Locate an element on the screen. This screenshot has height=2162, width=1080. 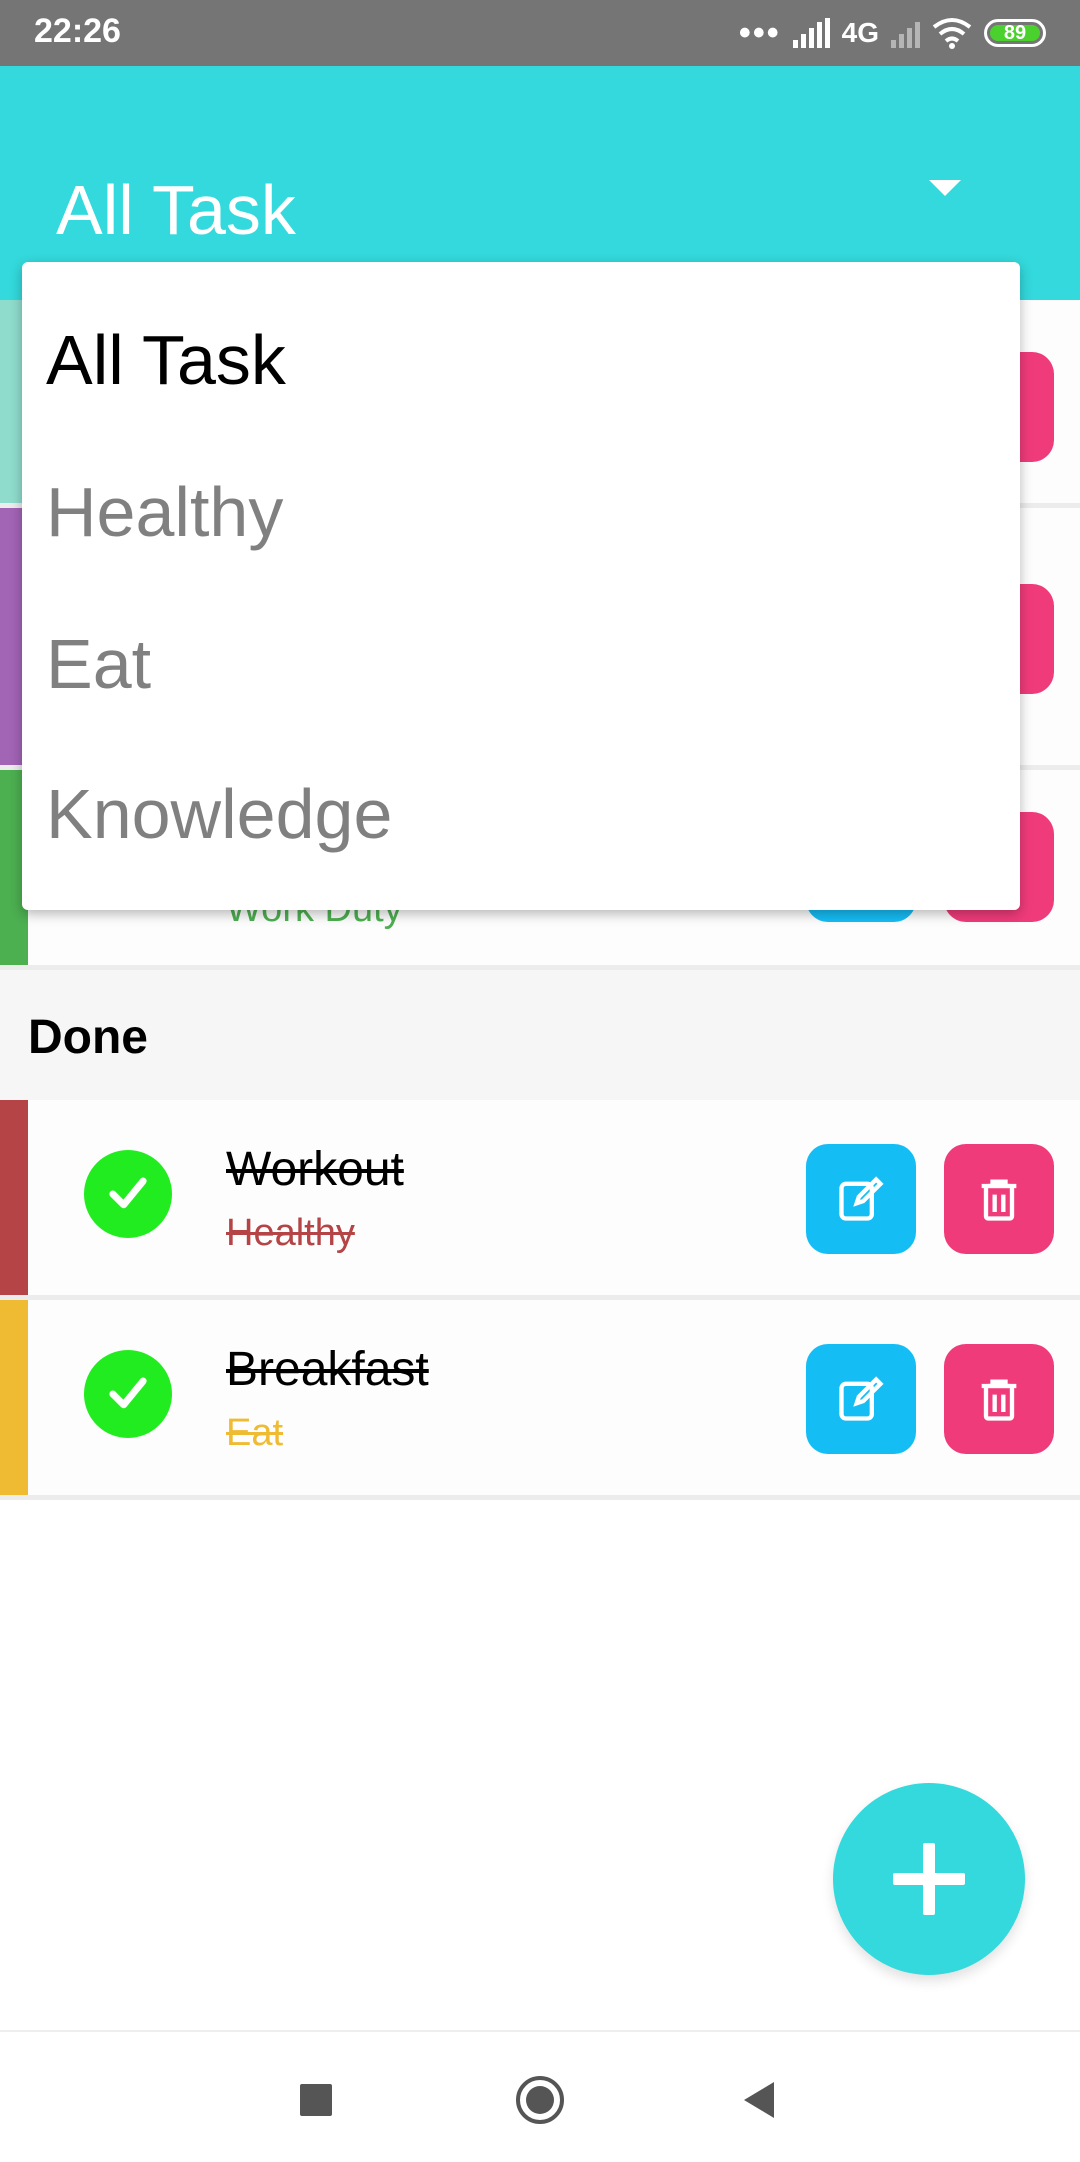
network-type: 4G is located at coordinates (860, 32).